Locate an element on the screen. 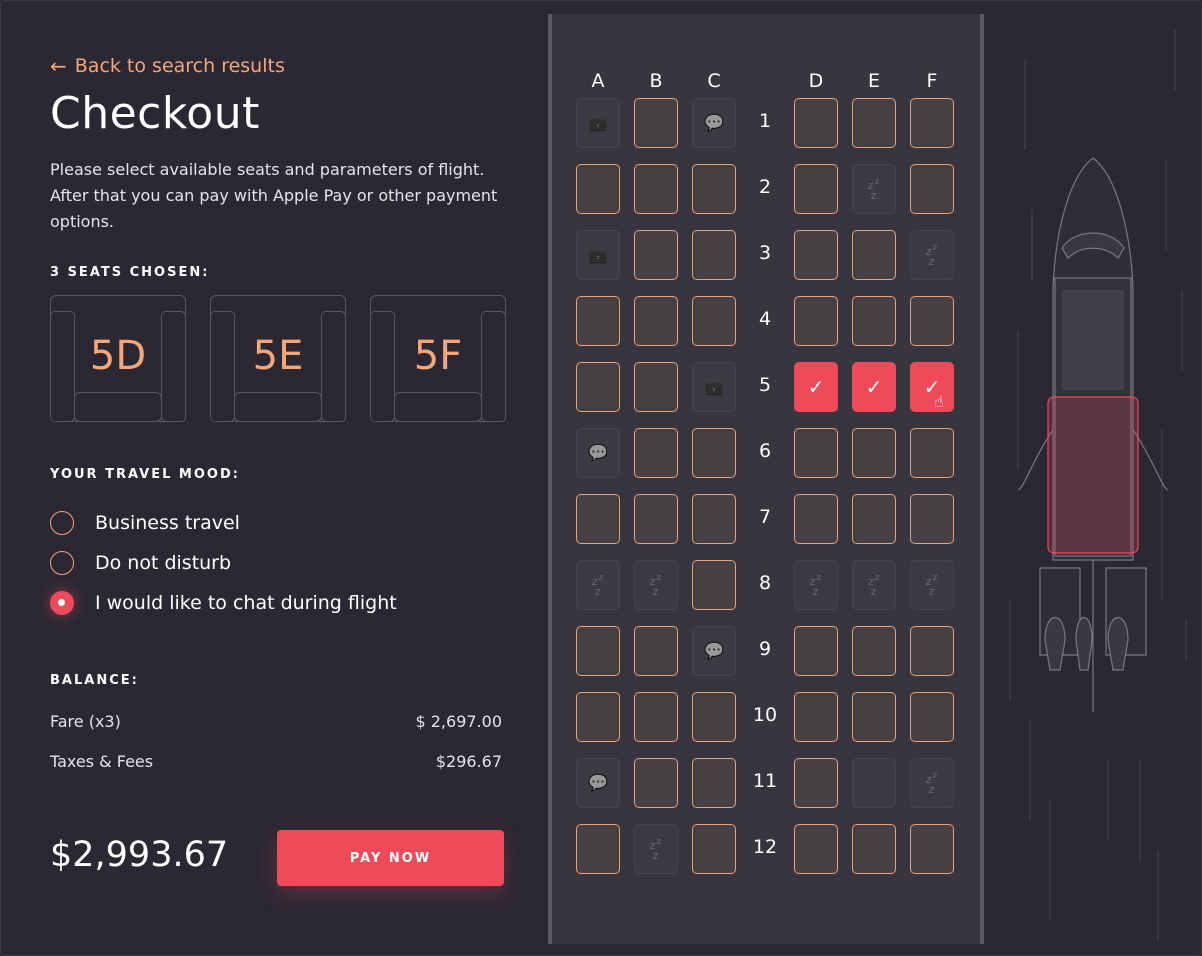  seat-1b is located at coordinates (656, 123).